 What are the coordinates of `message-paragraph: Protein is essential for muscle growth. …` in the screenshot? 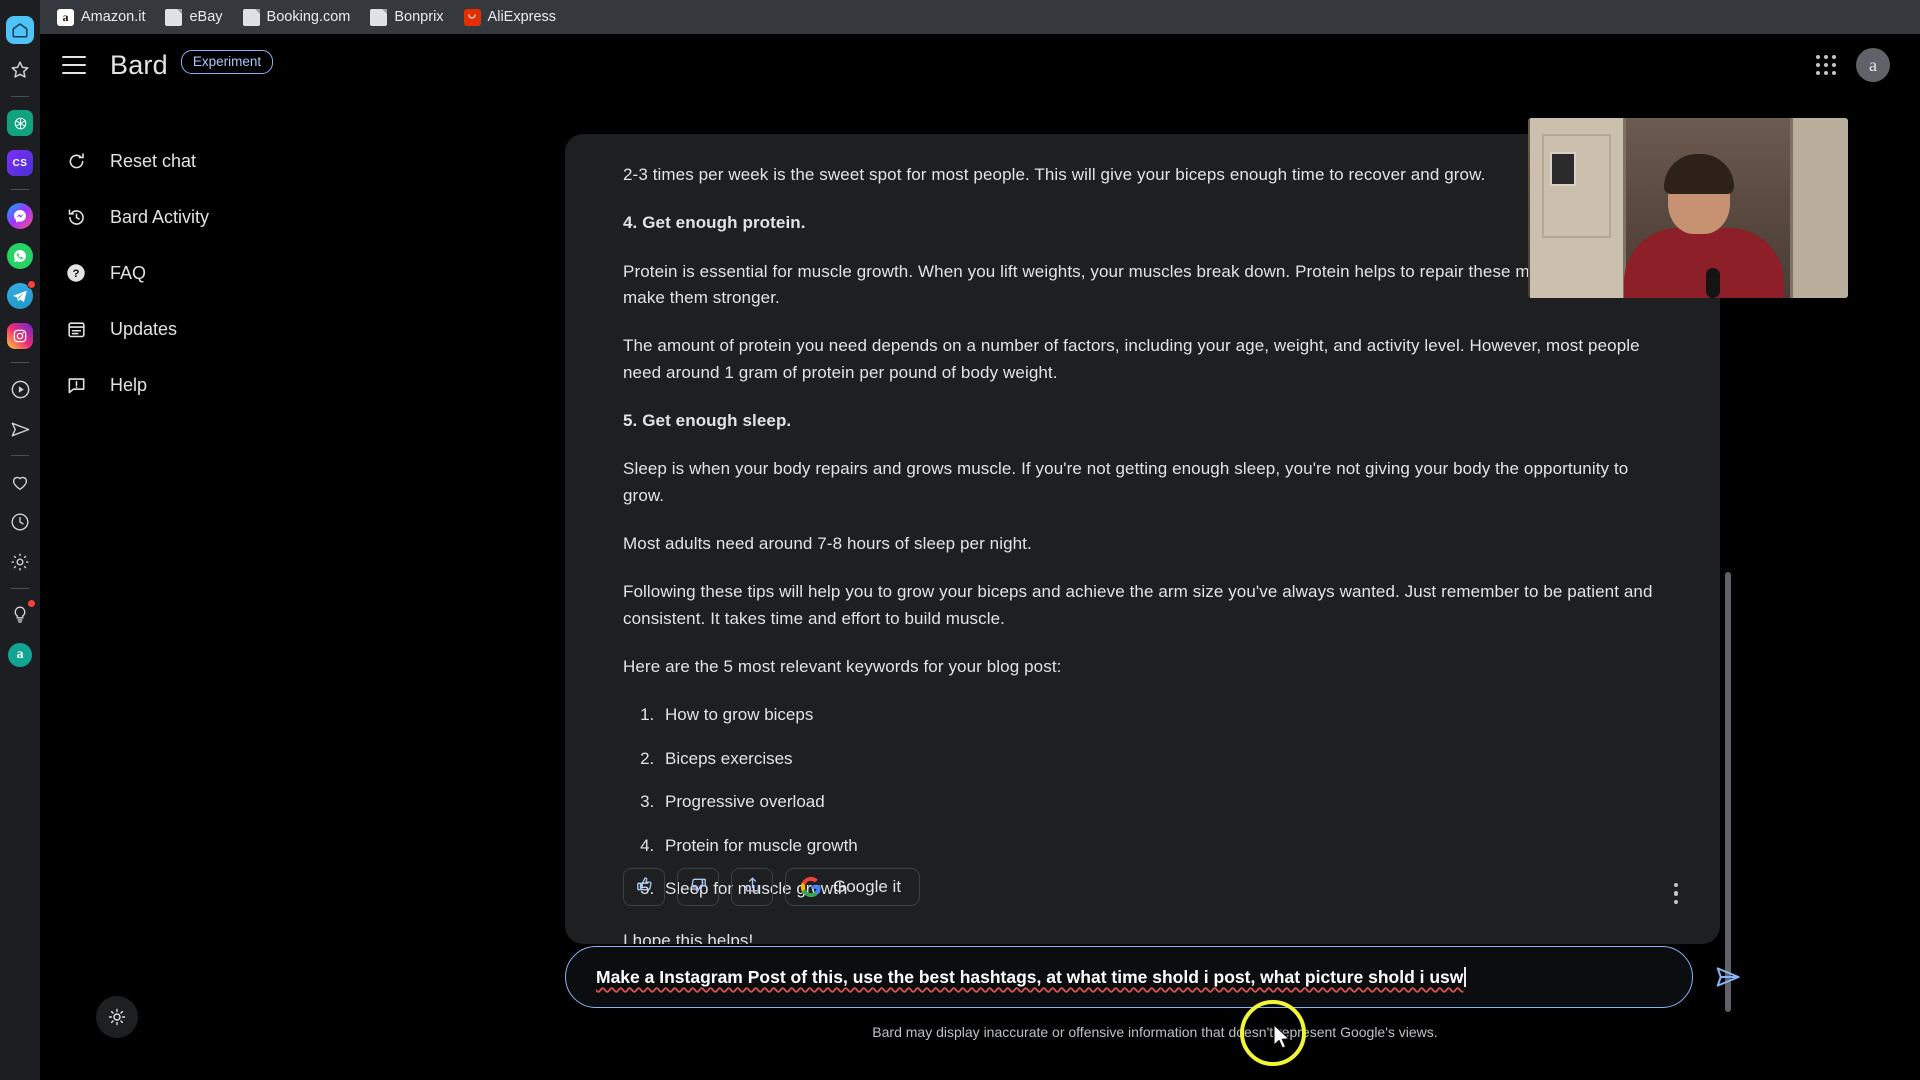 It's located at (1137, 284).